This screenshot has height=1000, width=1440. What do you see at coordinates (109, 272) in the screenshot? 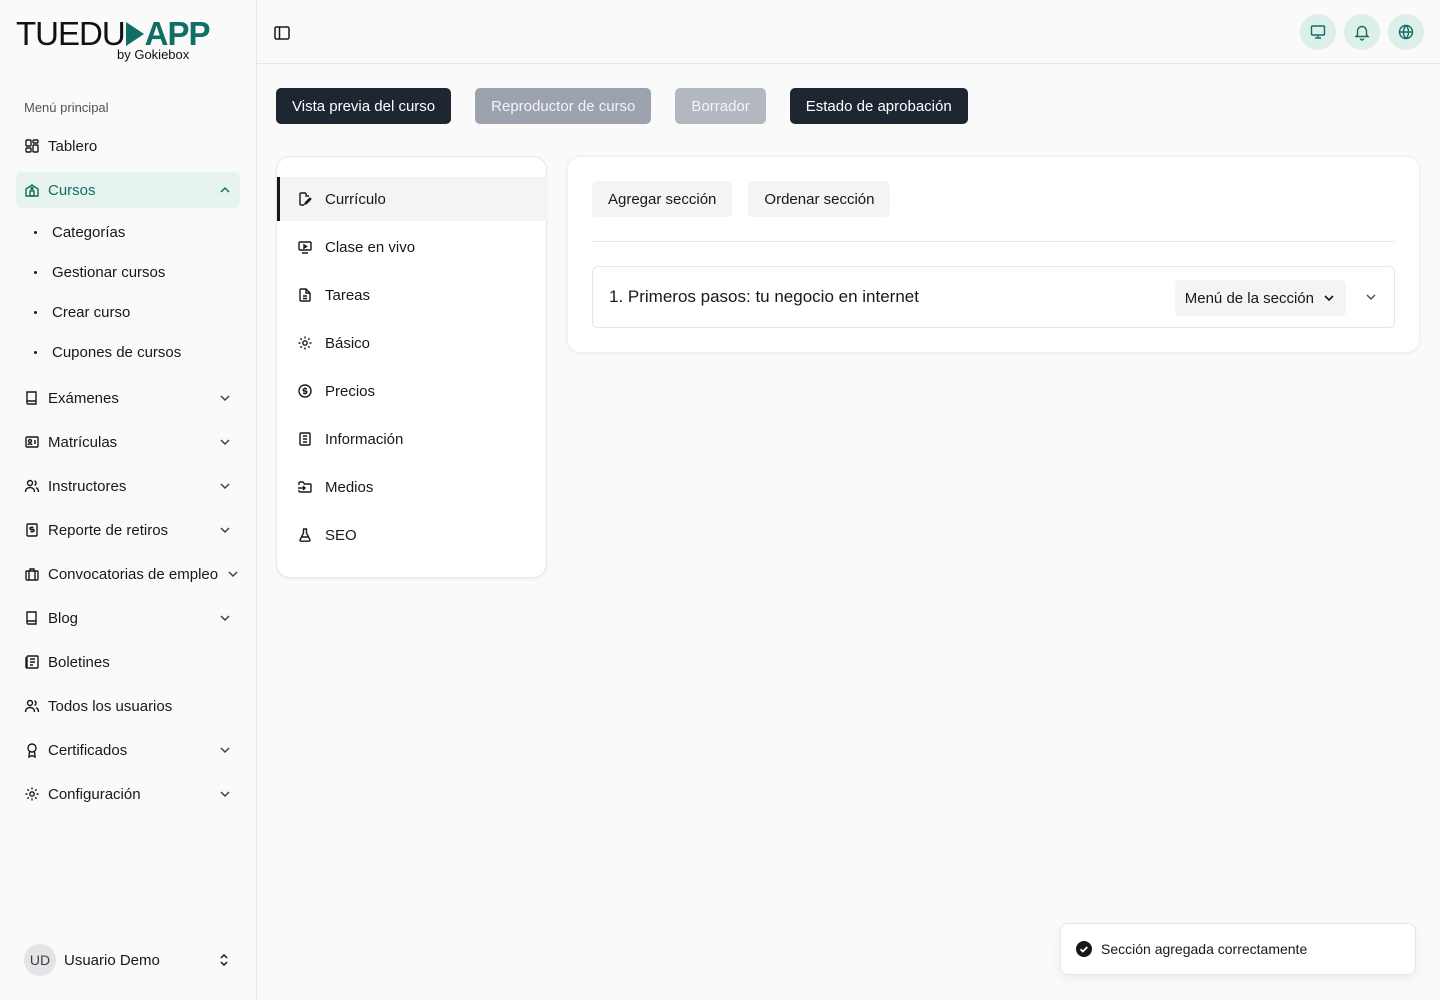
I see `submenu-label: Gestionar cursos` at bounding box center [109, 272].